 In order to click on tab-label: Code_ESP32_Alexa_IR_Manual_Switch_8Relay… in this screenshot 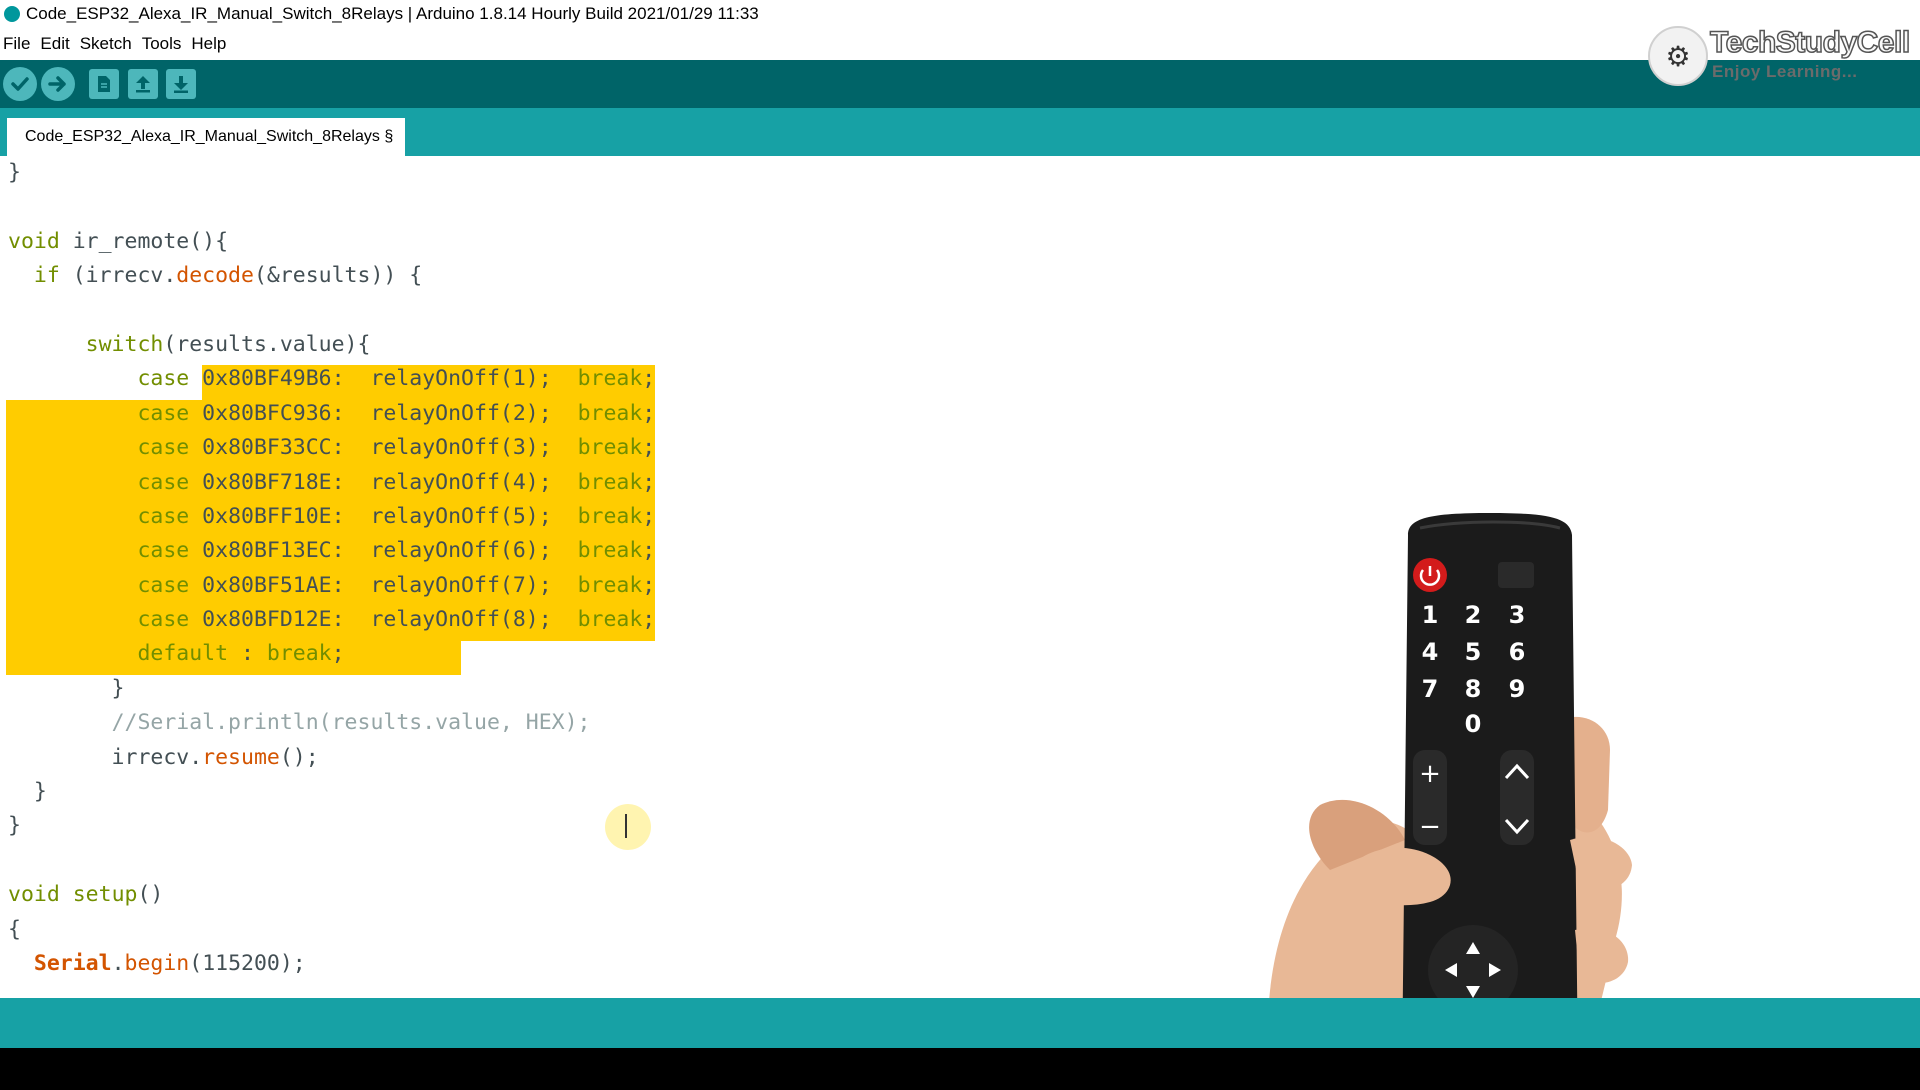, I will do `click(209, 136)`.